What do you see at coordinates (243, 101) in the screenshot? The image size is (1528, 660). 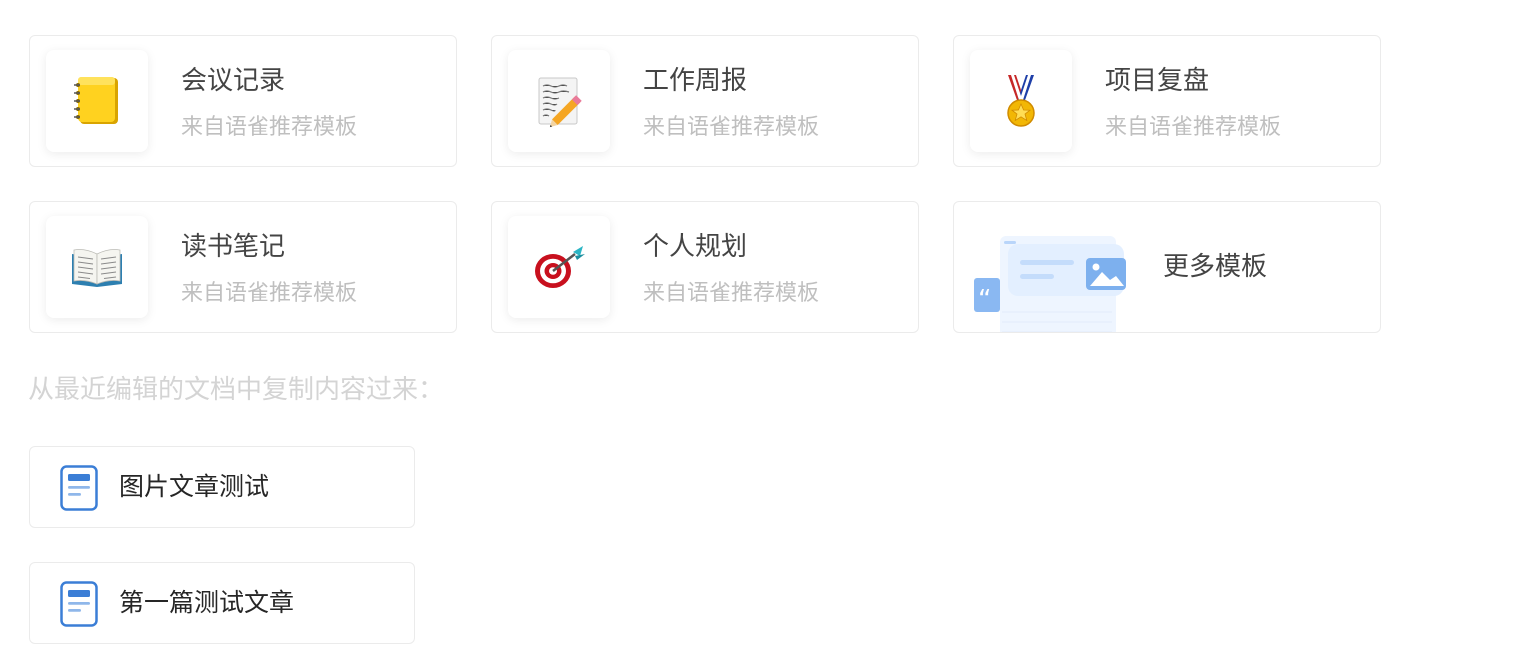 I see `template-card-meeting-notes: 会议记录 来自语雀推荐模板` at bounding box center [243, 101].